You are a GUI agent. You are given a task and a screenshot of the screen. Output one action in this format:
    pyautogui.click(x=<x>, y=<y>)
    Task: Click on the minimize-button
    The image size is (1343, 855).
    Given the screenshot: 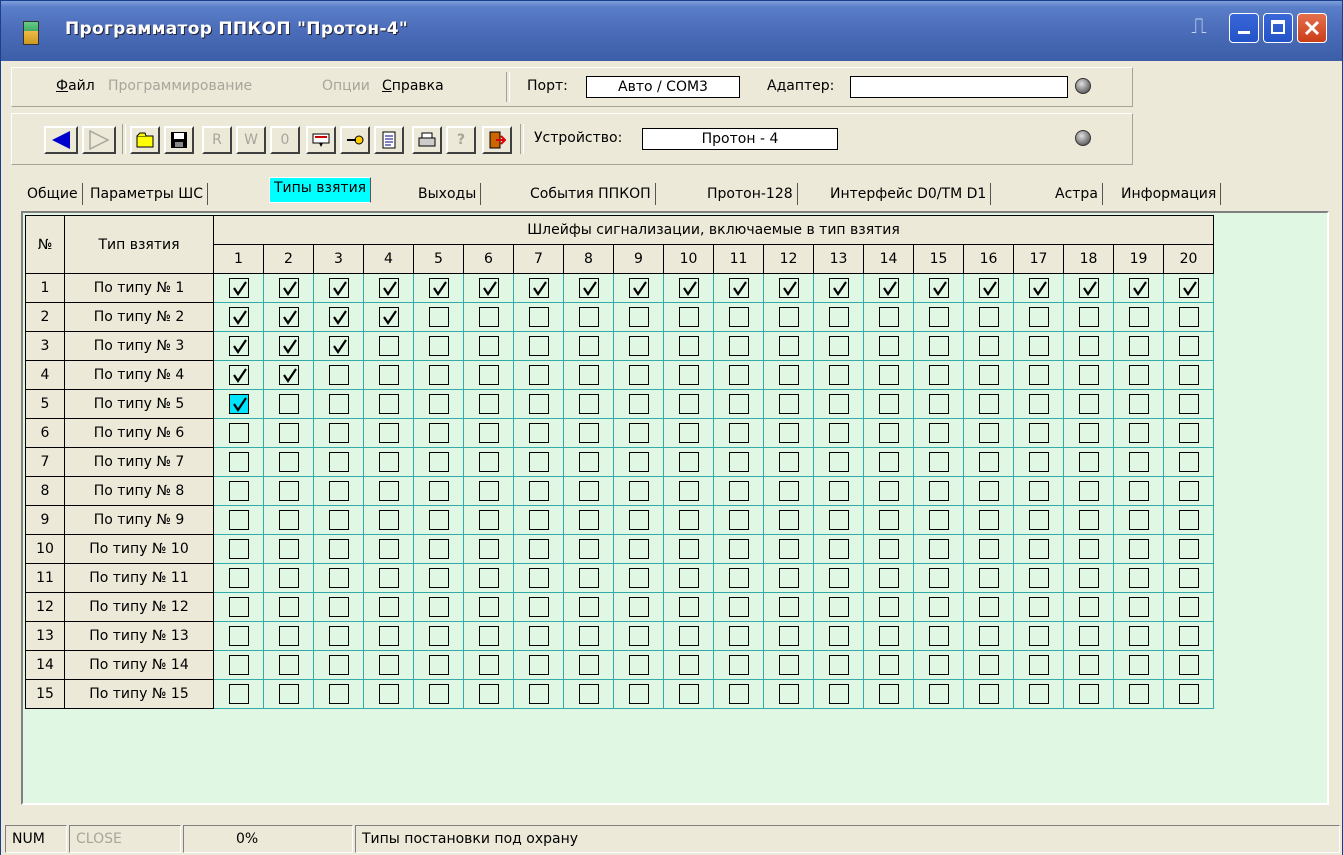 What is the action you would take?
    pyautogui.click(x=1244, y=28)
    